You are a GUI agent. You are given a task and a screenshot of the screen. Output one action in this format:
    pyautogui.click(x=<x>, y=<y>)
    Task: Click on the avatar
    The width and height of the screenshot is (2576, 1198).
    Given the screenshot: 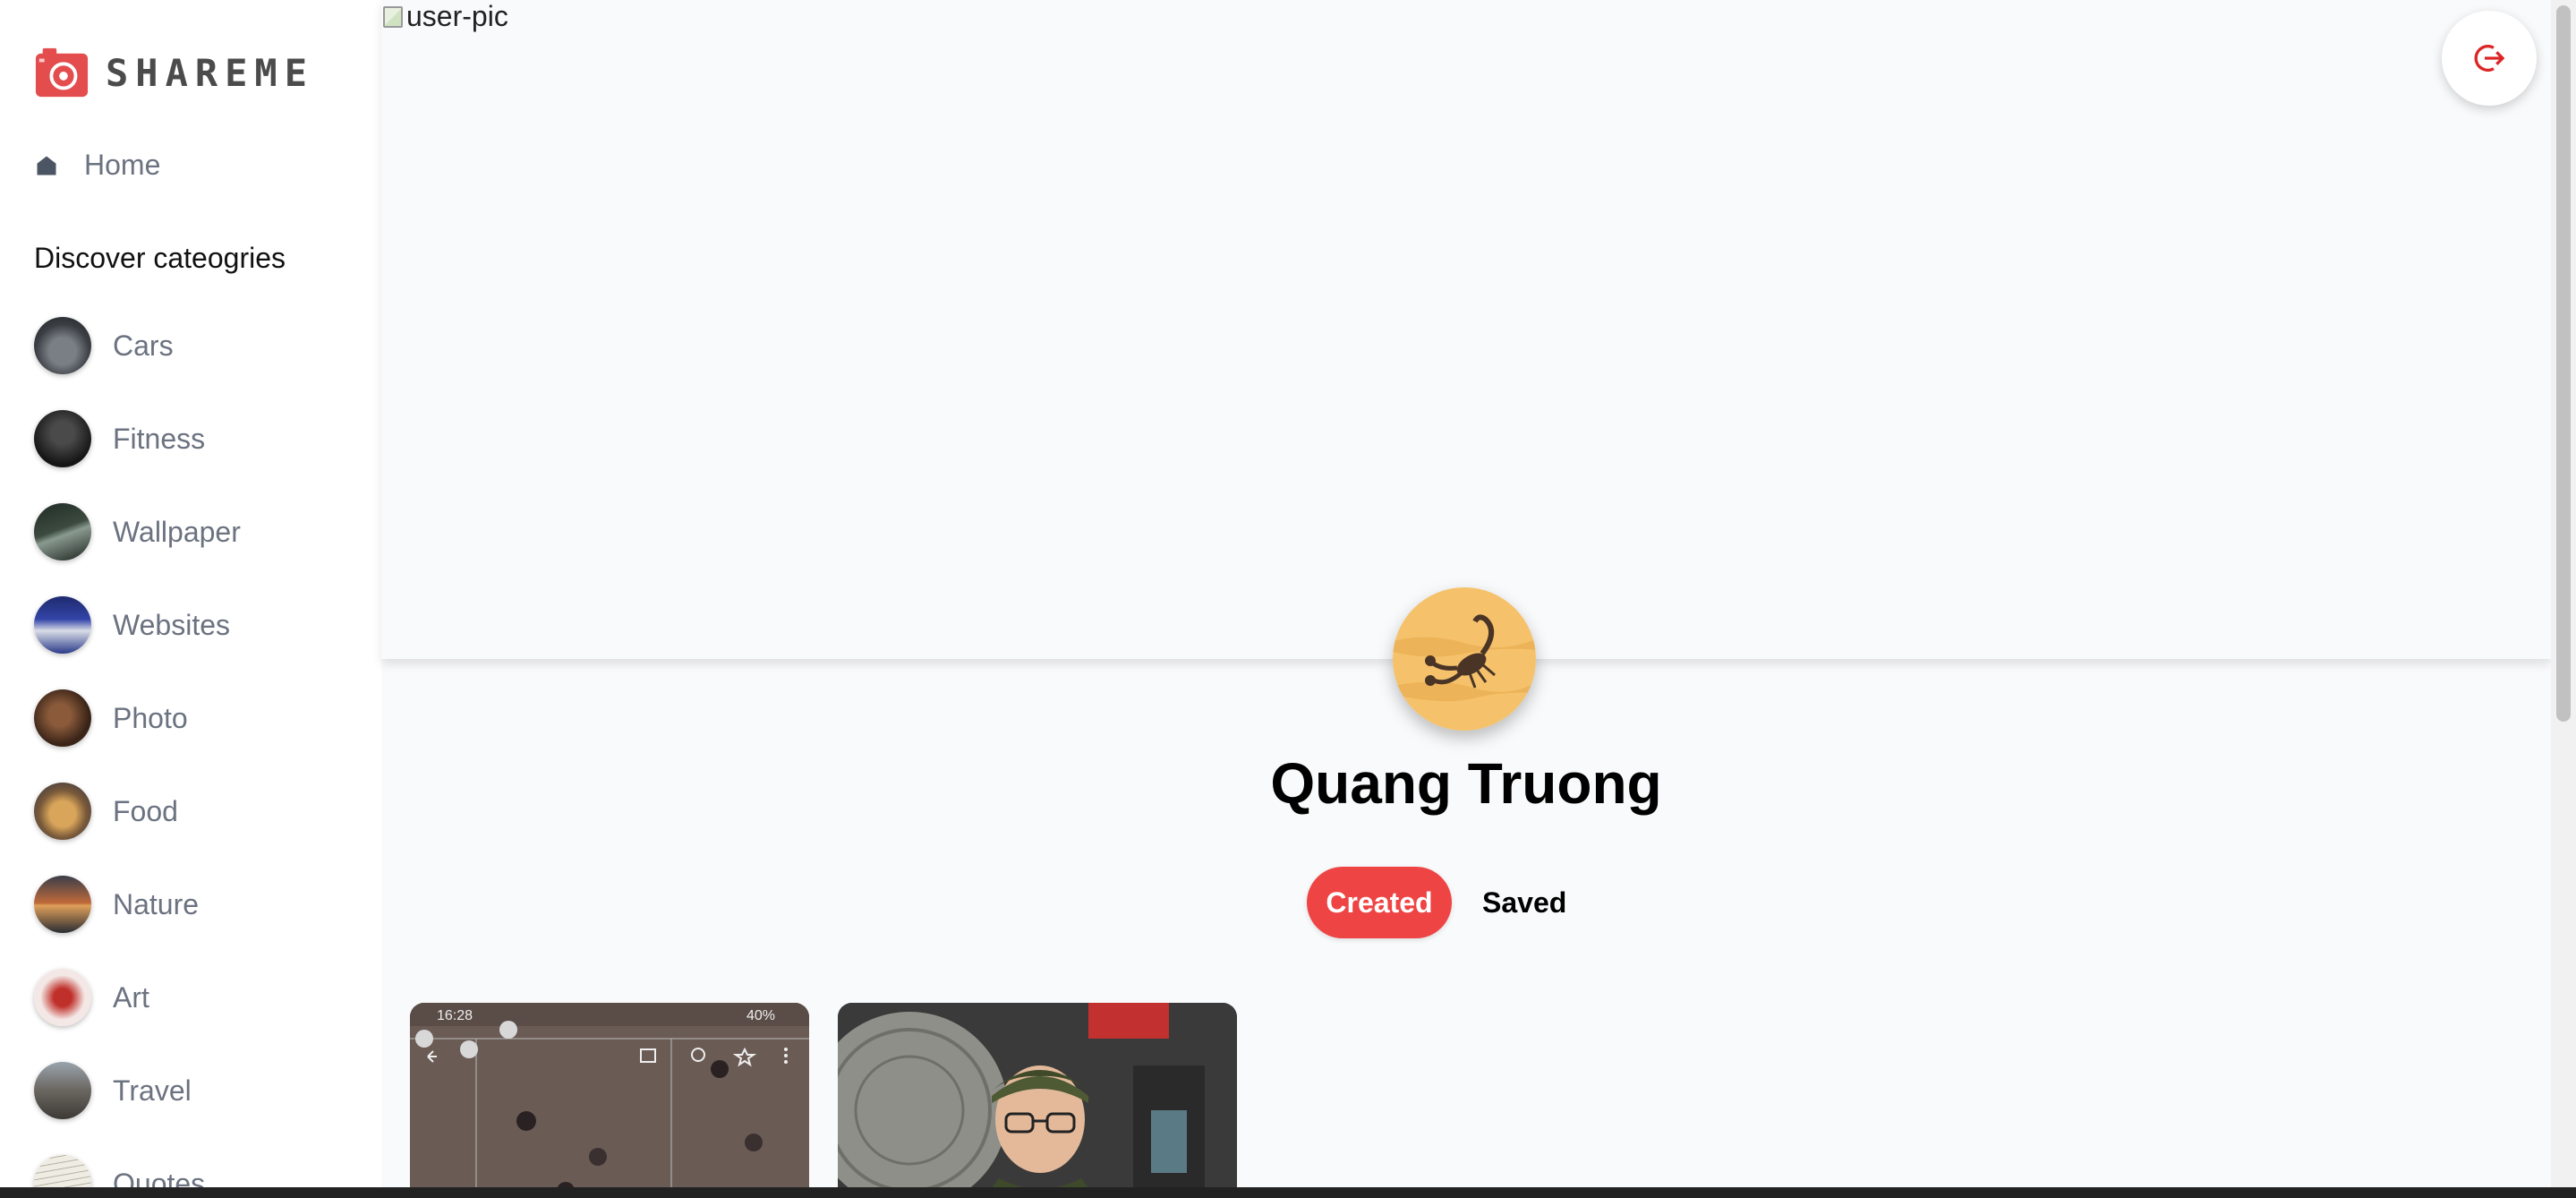 What is the action you would take?
    pyautogui.click(x=1464, y=659)
    